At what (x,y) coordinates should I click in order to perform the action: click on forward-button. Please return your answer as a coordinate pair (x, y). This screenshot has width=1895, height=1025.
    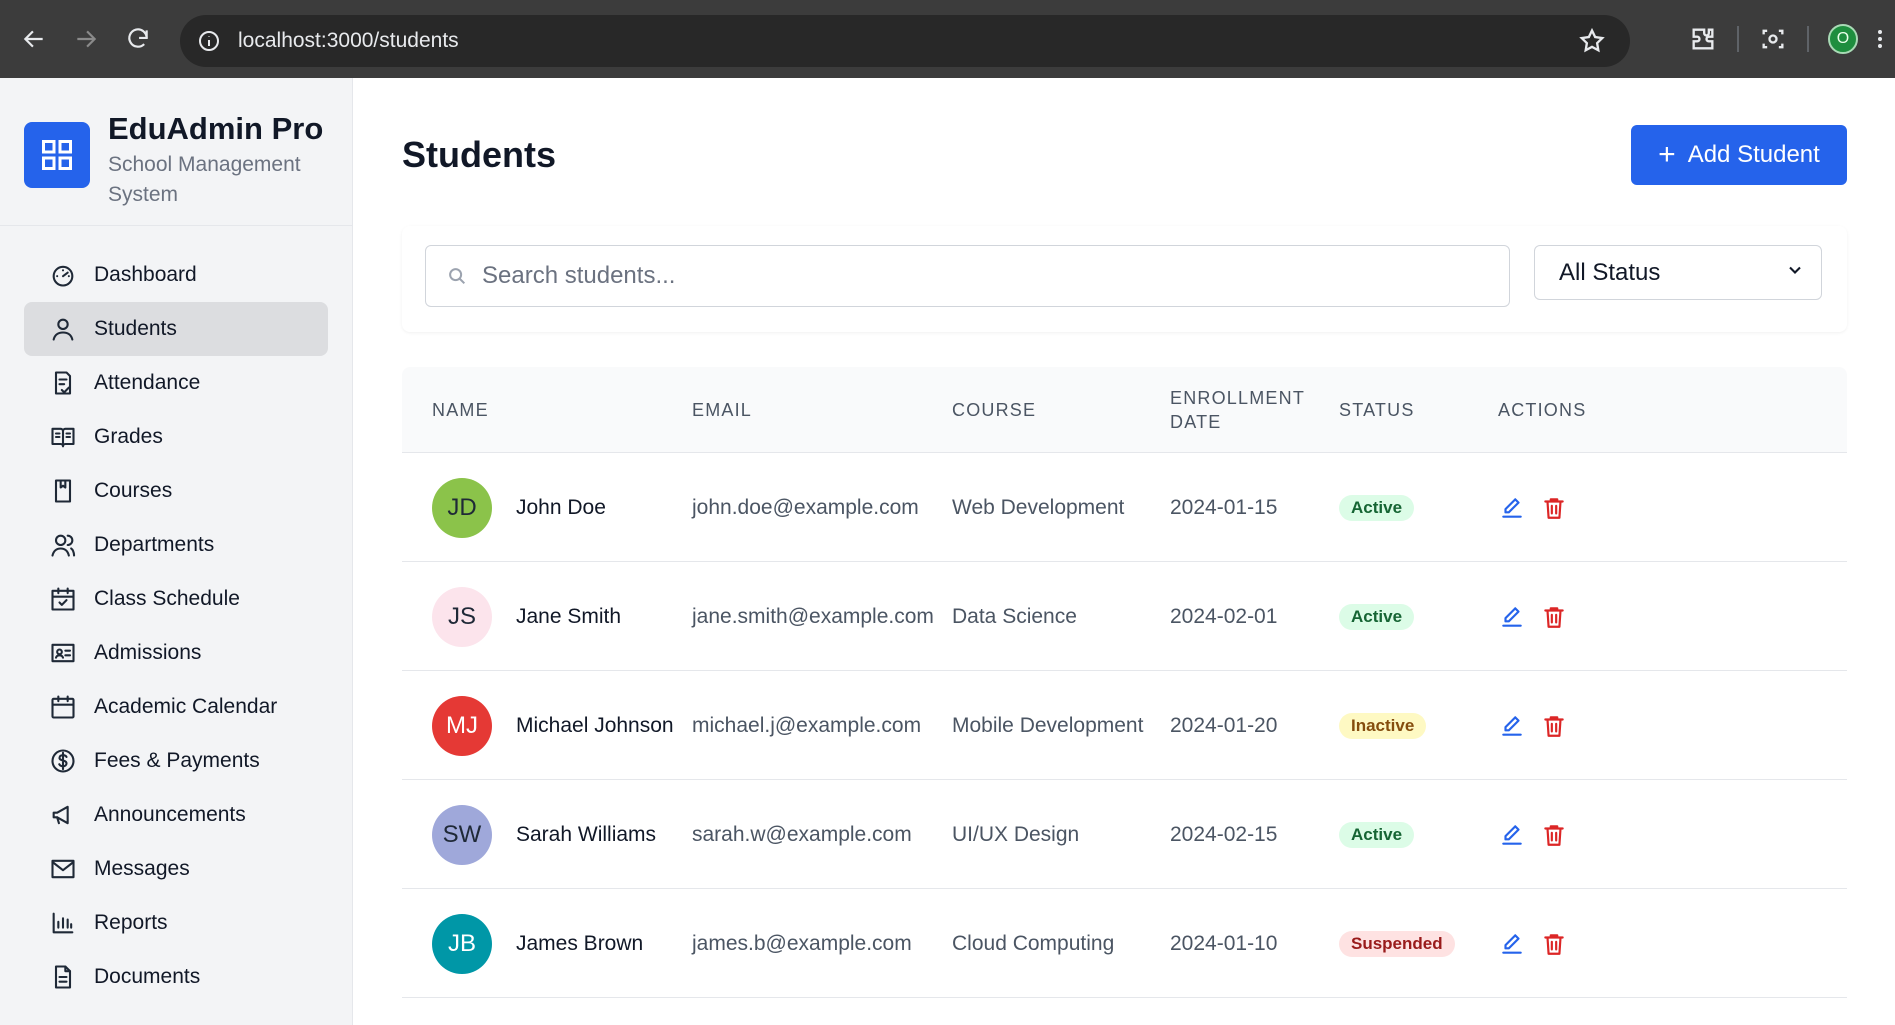
    Looking at the image, I should click on (86, 39).